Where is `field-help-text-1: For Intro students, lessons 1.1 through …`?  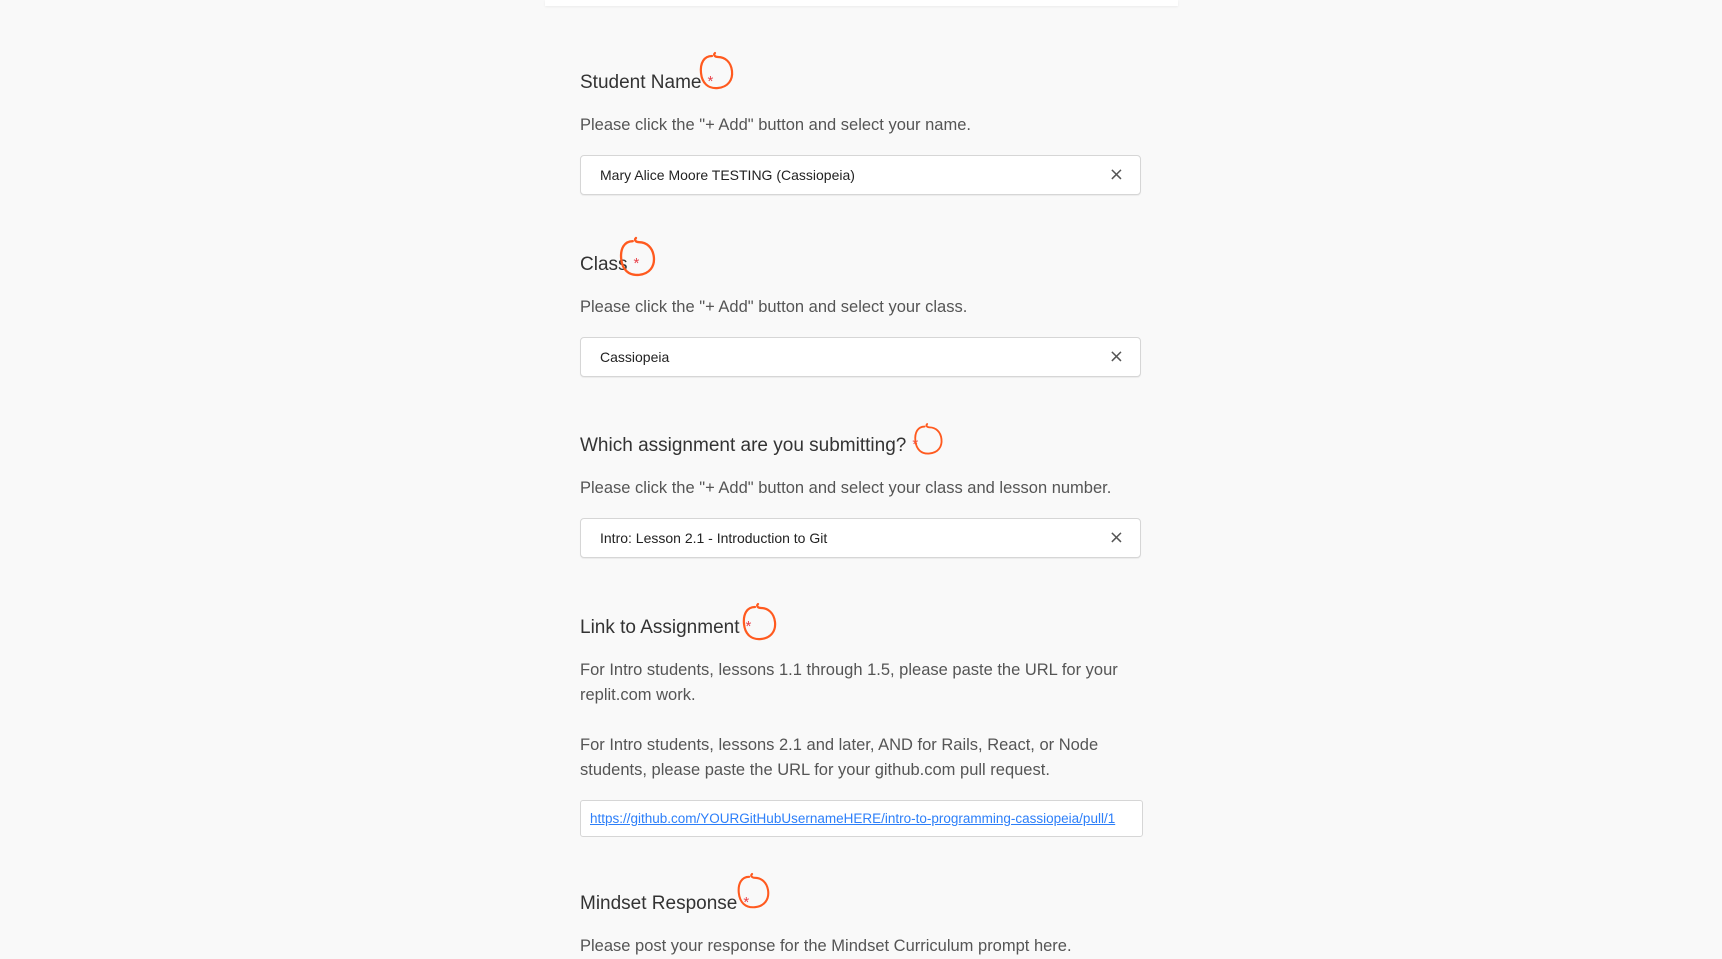 field-help-text-1: For Intro students, lessons 1.1 through … is located at coordinates (849, 682).